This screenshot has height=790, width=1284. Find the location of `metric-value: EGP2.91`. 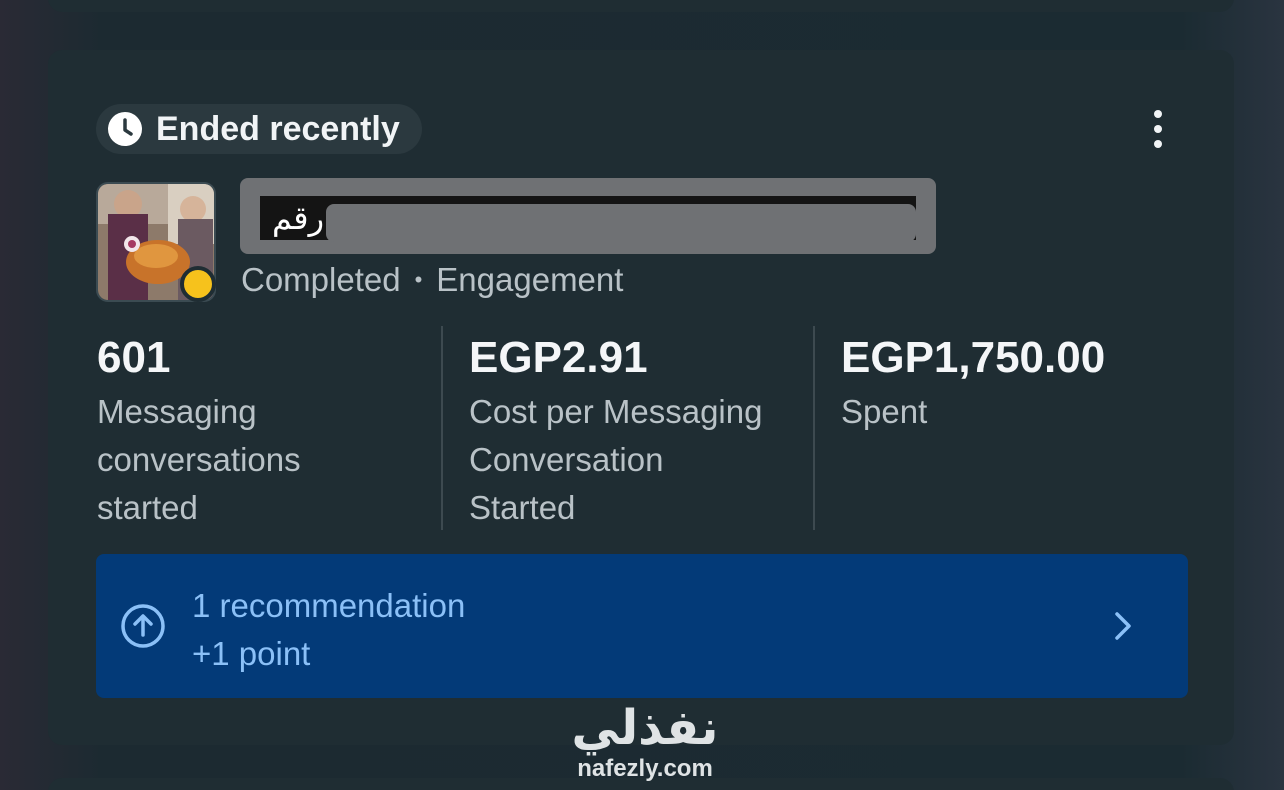

metric-value: EGP2.91 is located at coordinates (558, 357).